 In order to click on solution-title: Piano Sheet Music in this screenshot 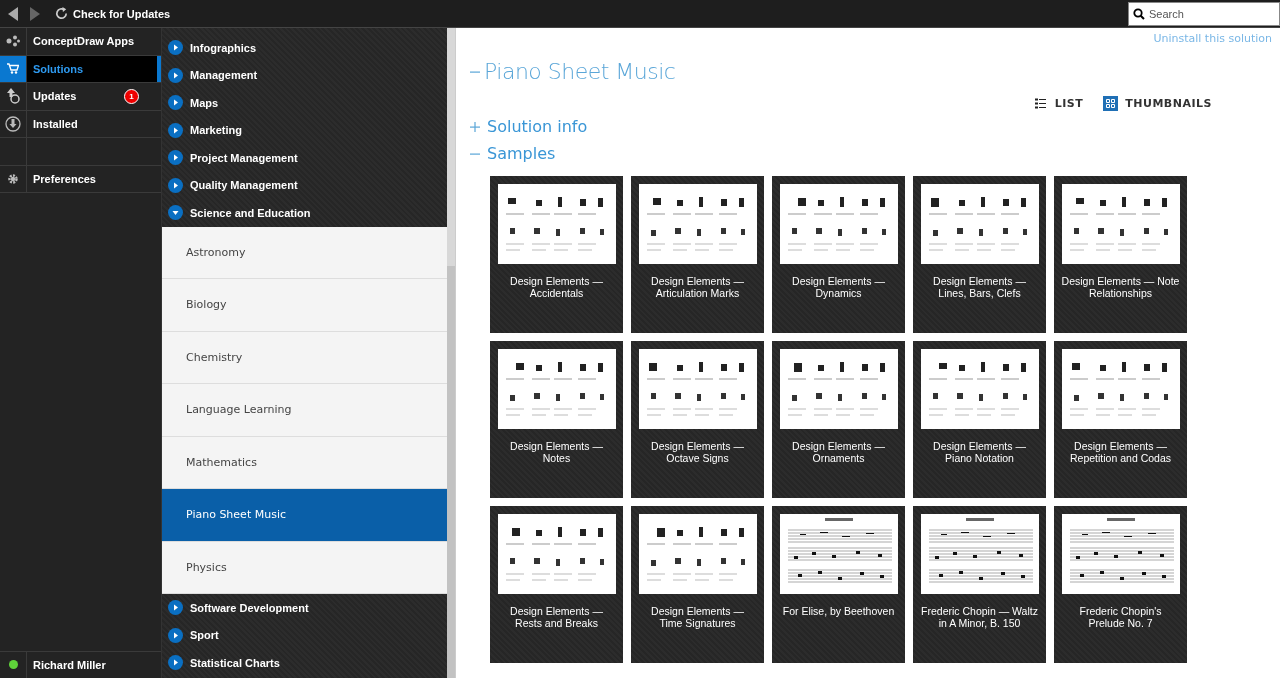, I will do `click(580, 71)`.